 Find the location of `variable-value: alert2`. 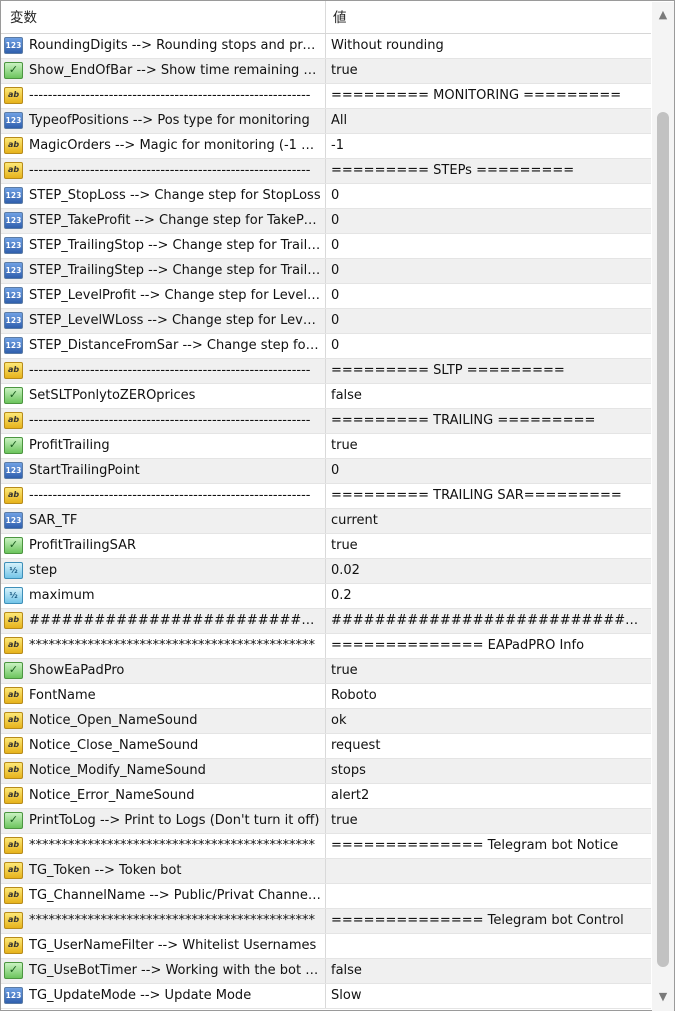

variable-value: alert2 is located at coordinates (489, 796).